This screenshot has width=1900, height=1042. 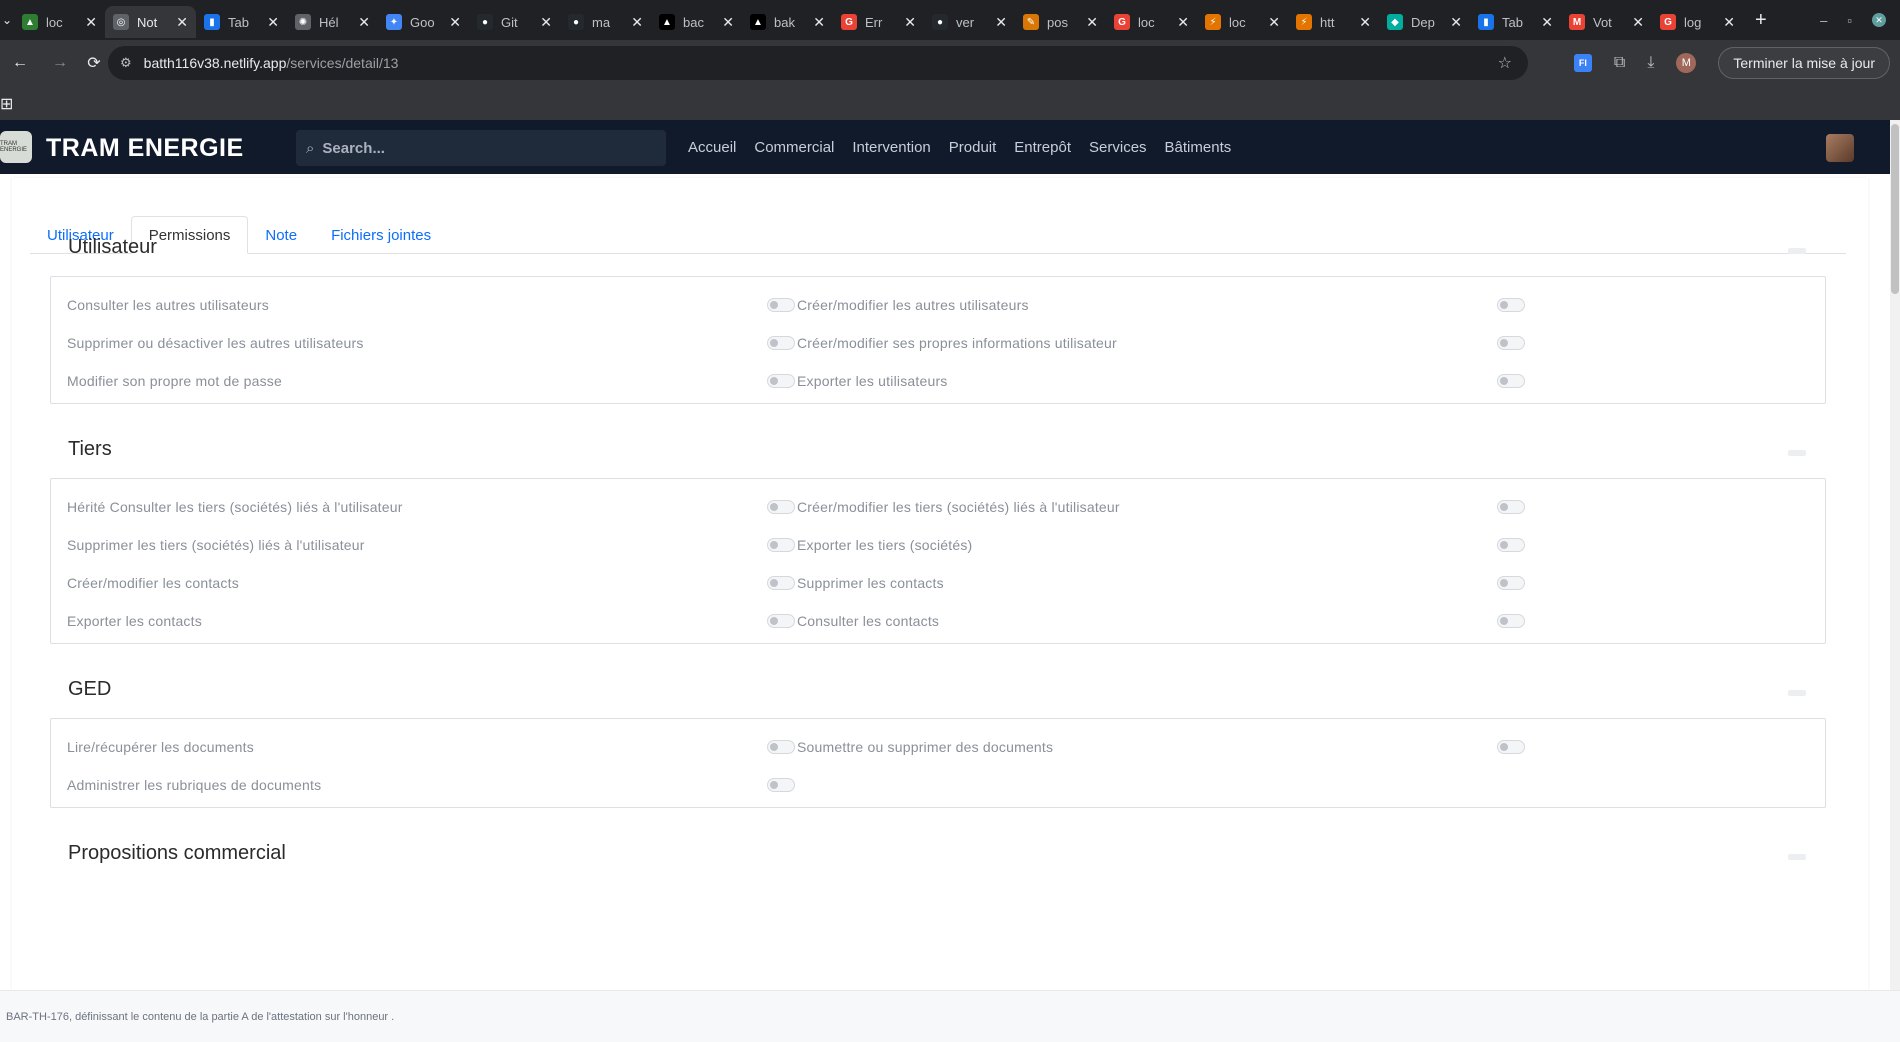 I want to click on page-scrollbar-thumb, so click(x=1895, y=209).